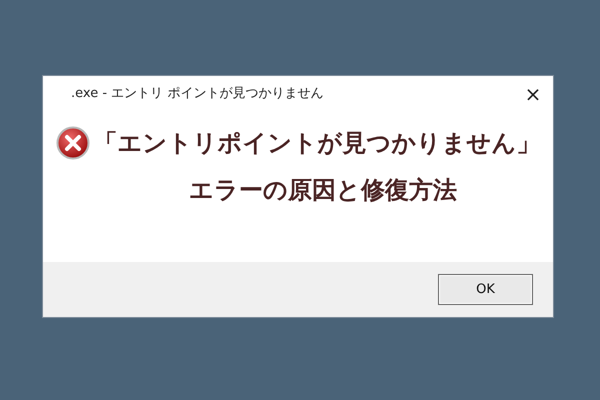  Describe the element at coordinates (317, 143) in the screenshot. I see `headline: 「エントリポイントが見つかりません」` at that location.